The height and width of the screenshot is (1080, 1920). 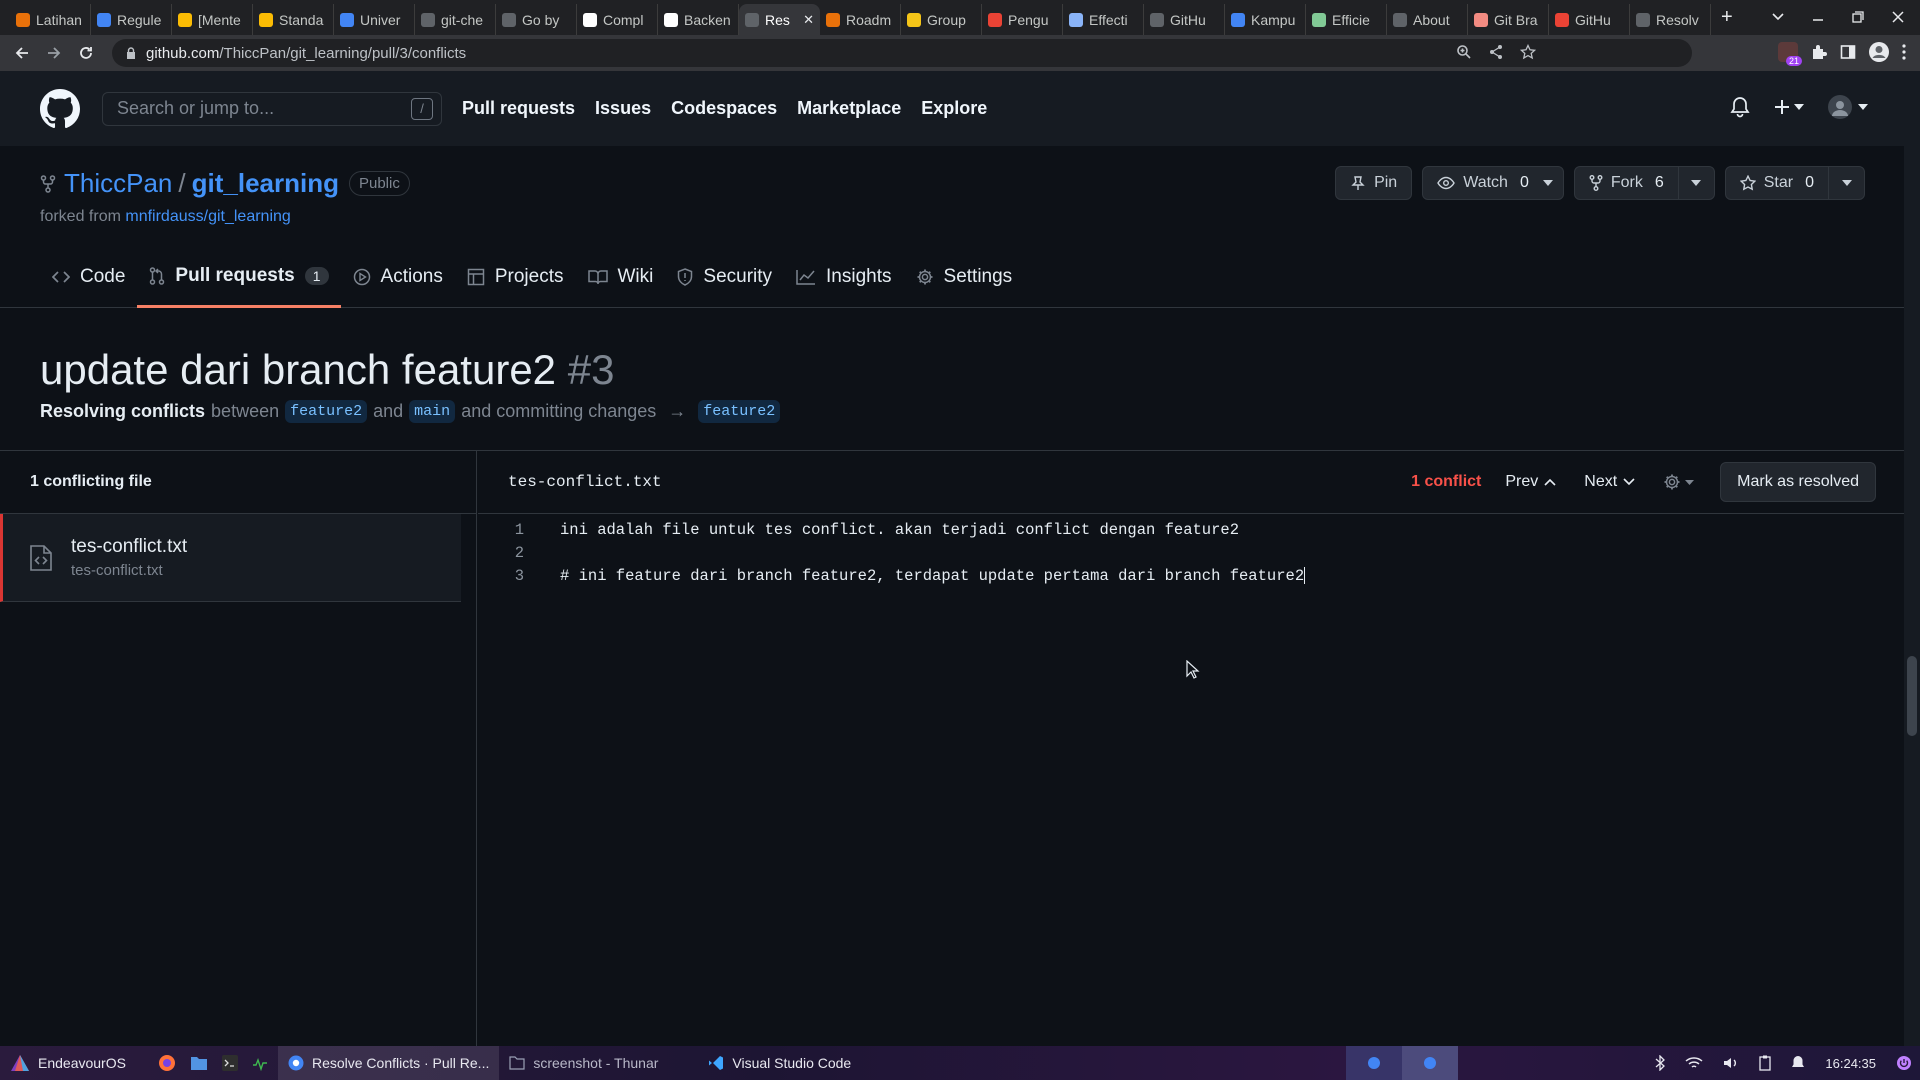 What do you see at coordinates (230, 558) in the screenshot?
I see `conflict-file-item: tes-conflict.txt tes-conflict.txt` at bounding box center [230, 558].